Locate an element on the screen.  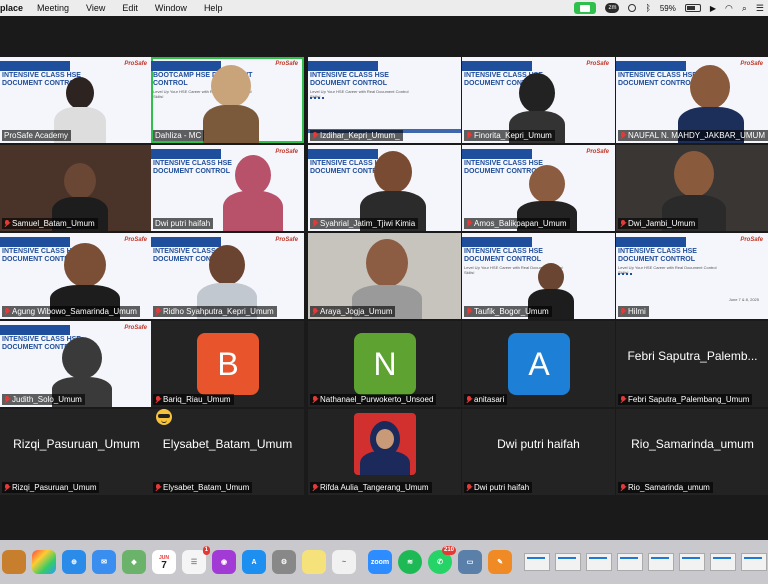
participant-name-label: Ridho Syahputra_Kepri_Umum is located at coordinates (215, 311).